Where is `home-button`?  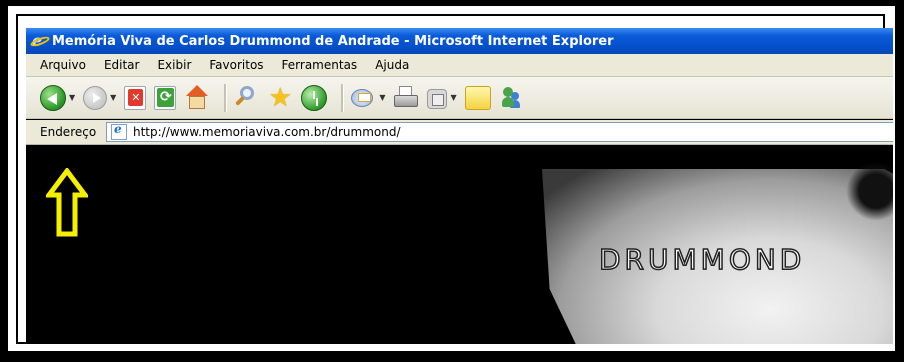
home-button is located at coordinates (197, 97).